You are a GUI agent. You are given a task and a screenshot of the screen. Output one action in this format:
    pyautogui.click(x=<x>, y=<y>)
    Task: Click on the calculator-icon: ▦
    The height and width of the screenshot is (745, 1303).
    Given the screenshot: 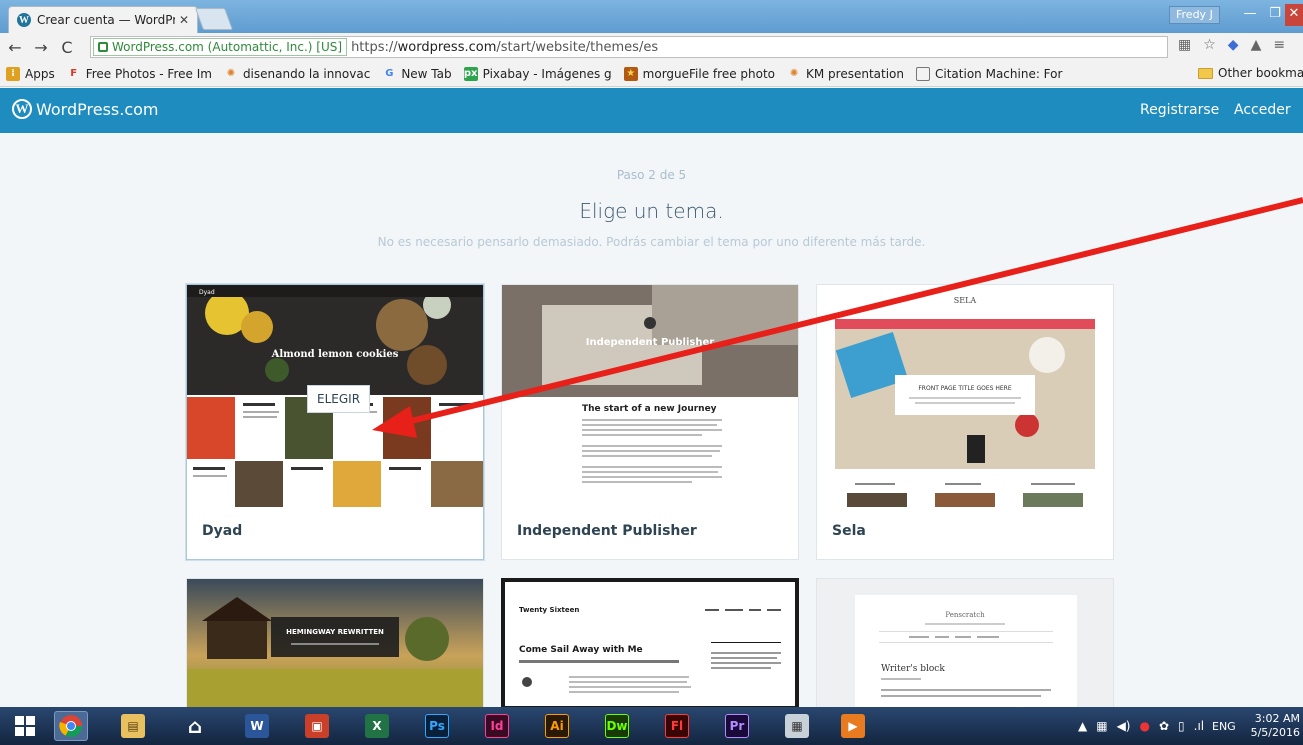 What is the action you would take?
    pyautogui.click(x=797, y=726)
    